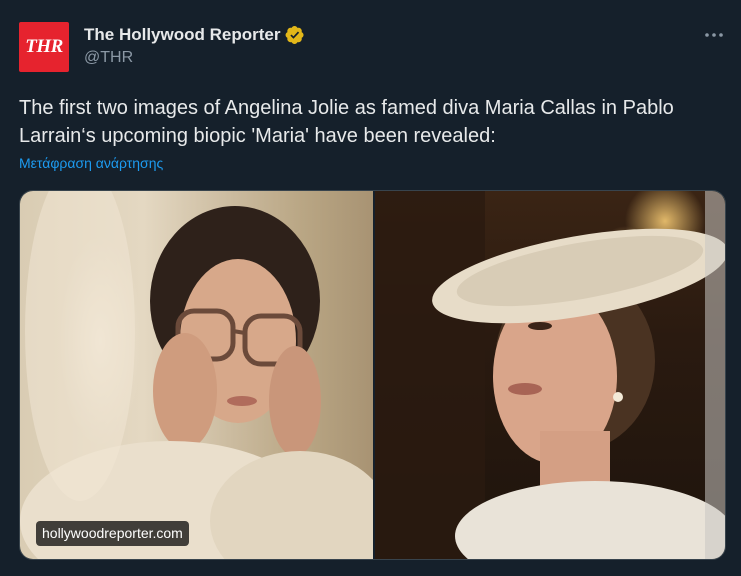 The height and width of the screenshot is (576, 741). I want to click on avatar: THR, so click(44, 47).